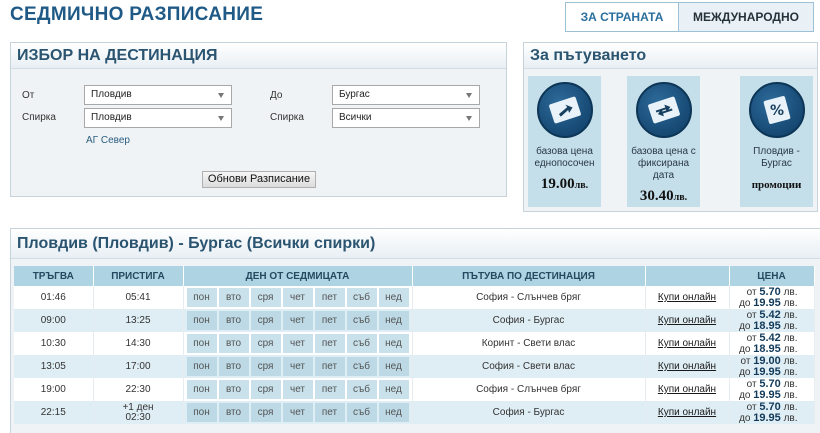  I want to click on promotions-card: % Пловдив - Бургас промоции, so click(776, 141).